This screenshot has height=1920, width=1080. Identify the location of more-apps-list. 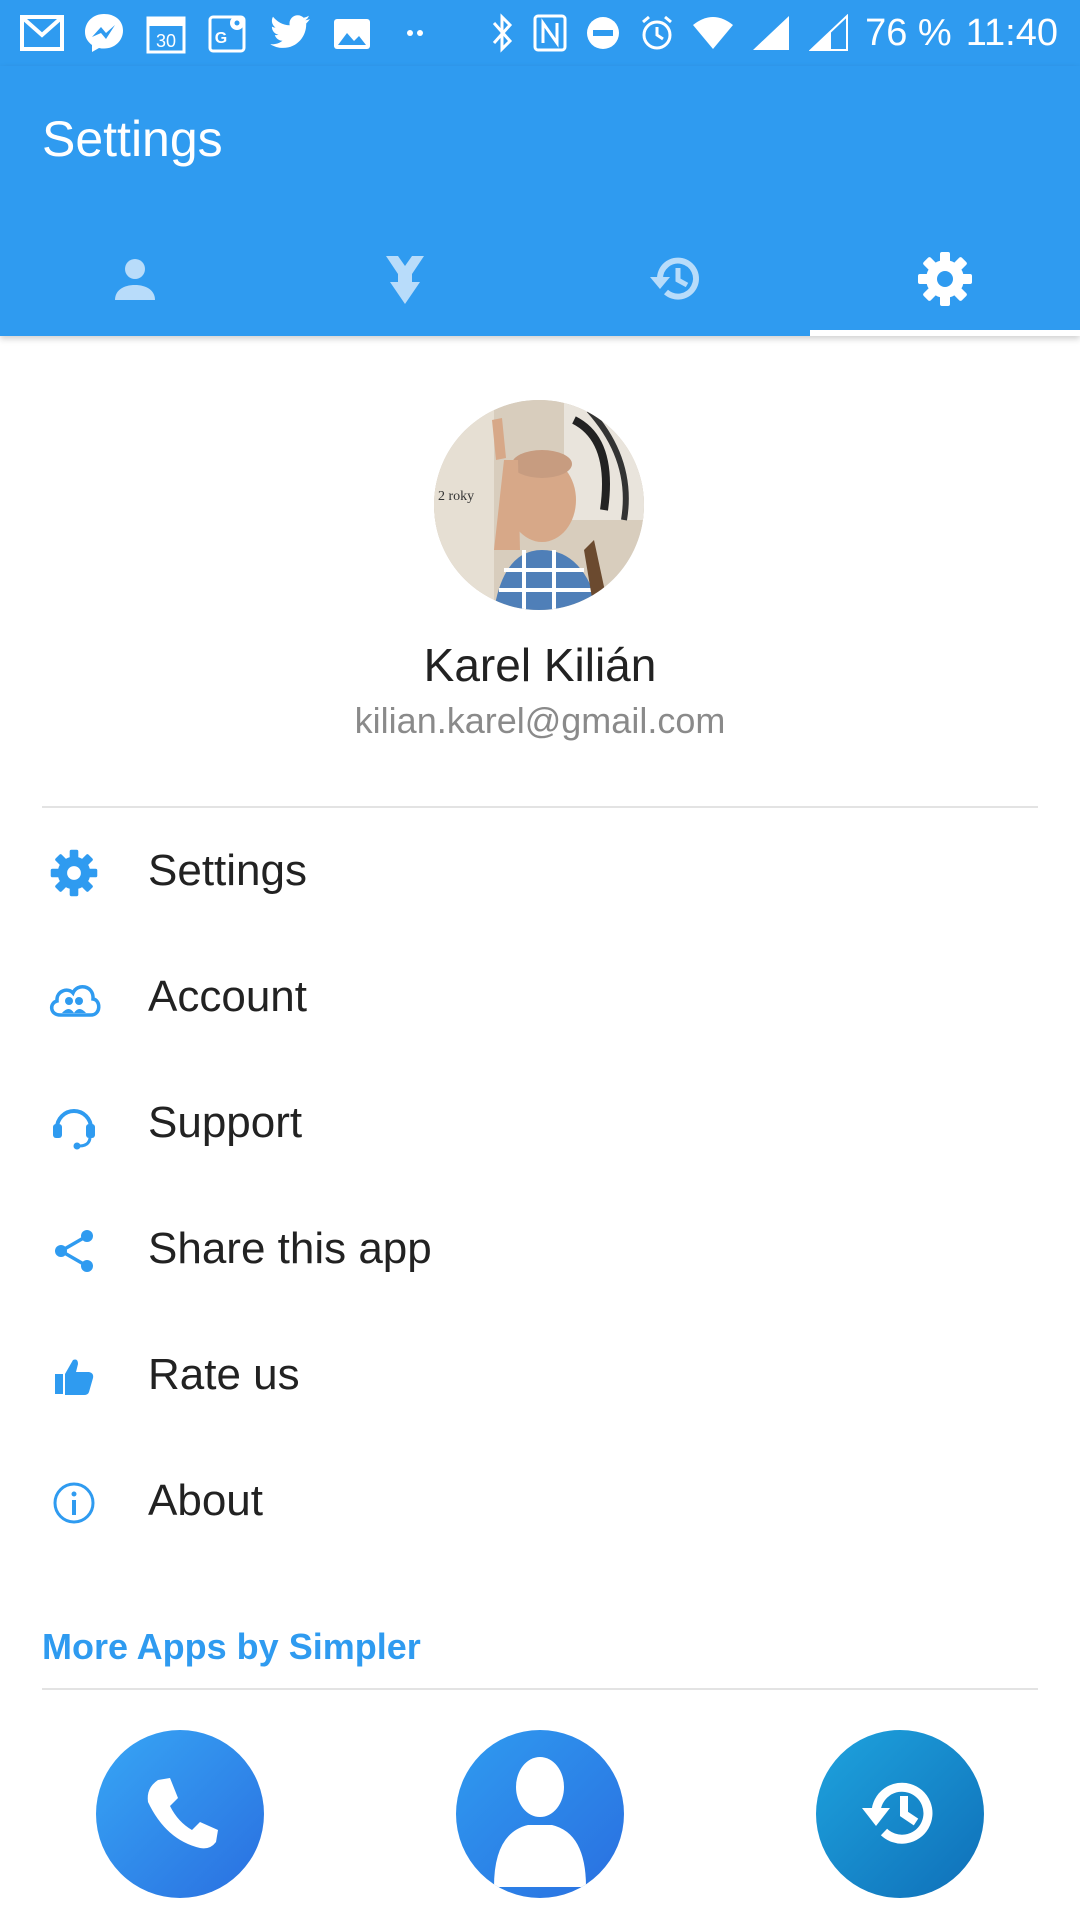
(540, 1815).